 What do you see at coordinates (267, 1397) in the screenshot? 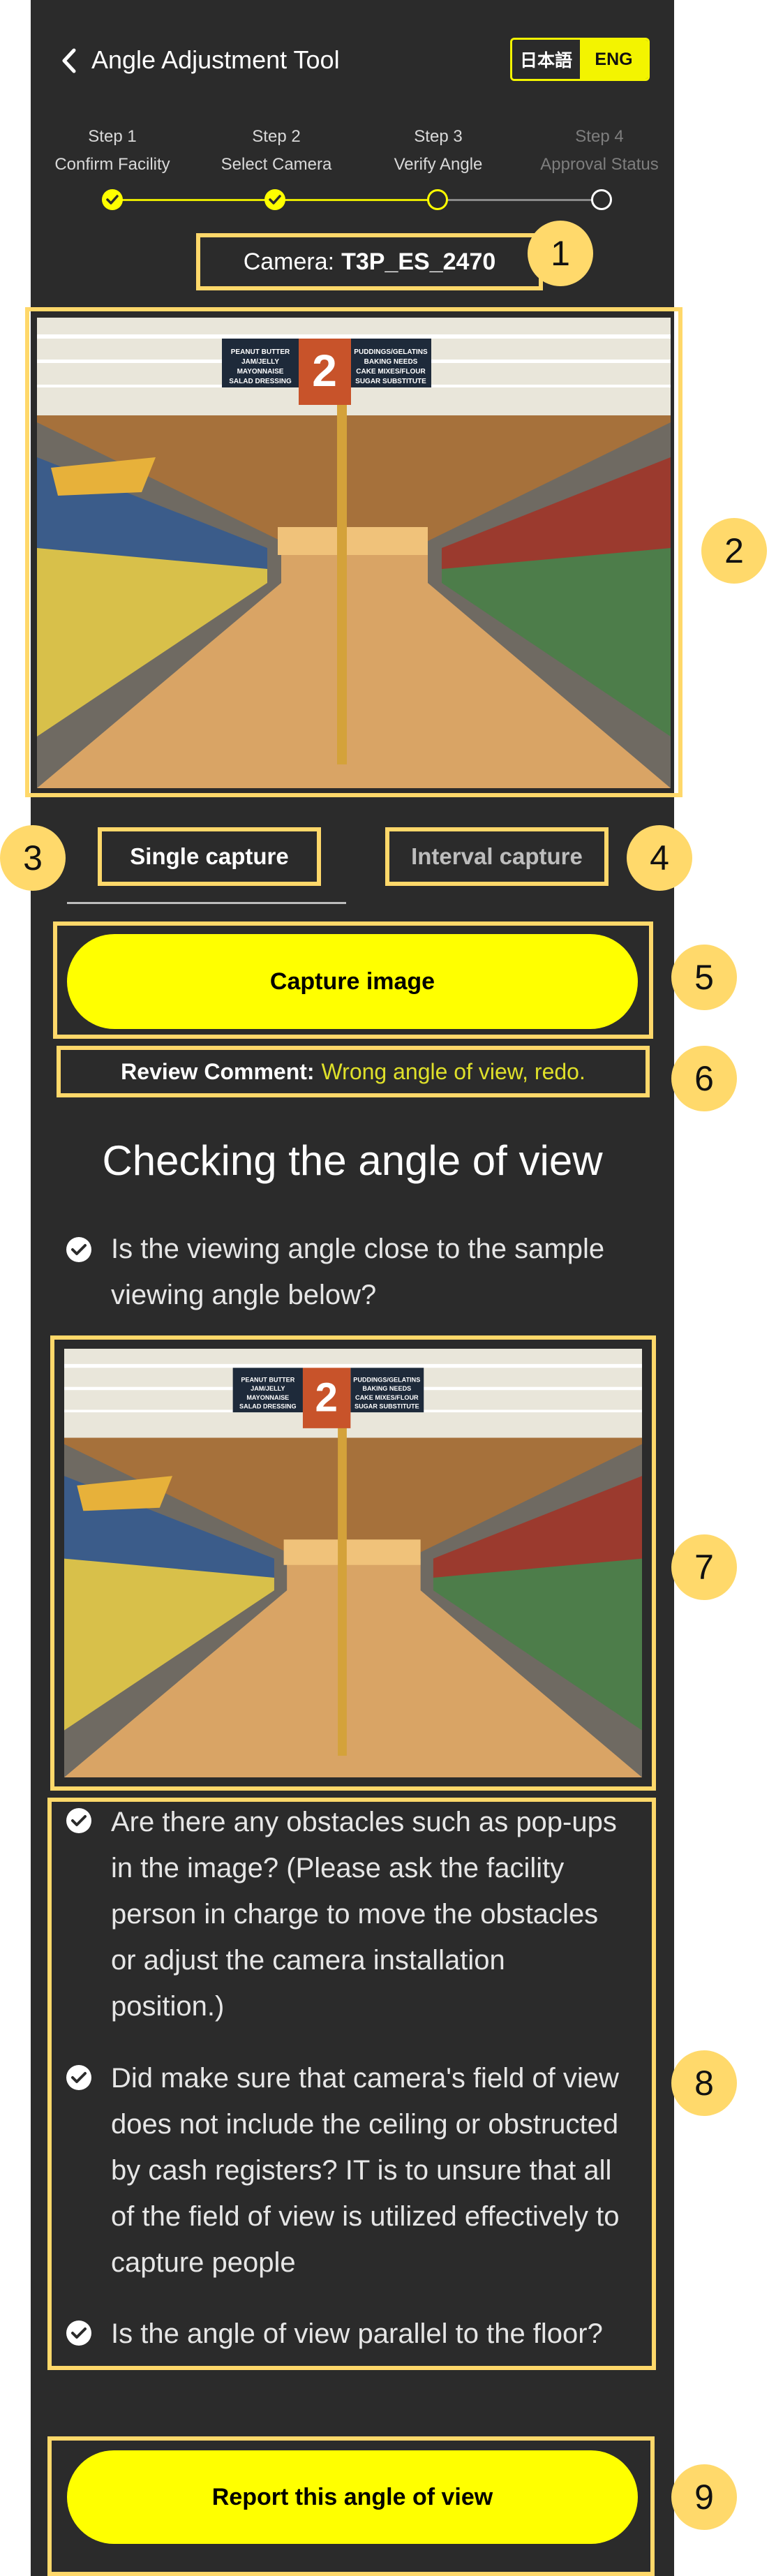
I see `sample-left-sign-line-3: MAYONNAISE` at bounding box center [267, 1397].